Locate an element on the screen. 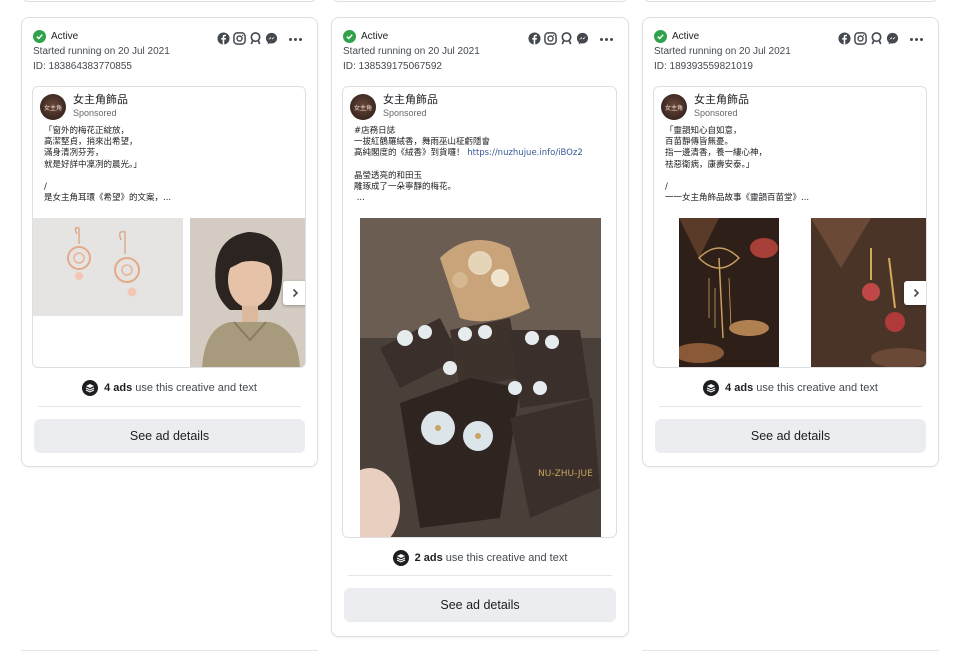 This screenshot has width=958, height=654. svg-text: NU-ZHU-JUE is located at coordinates (565, 474).